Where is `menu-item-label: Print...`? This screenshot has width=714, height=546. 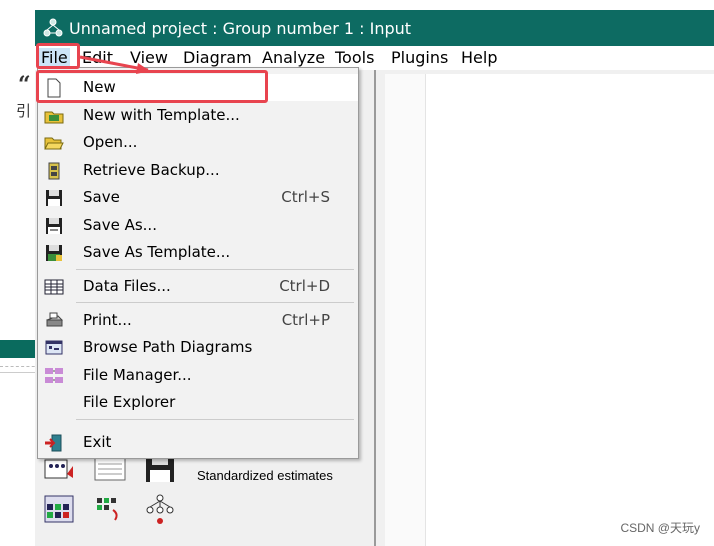
menu-item-label: Print... is located at coordinates (107, 320).